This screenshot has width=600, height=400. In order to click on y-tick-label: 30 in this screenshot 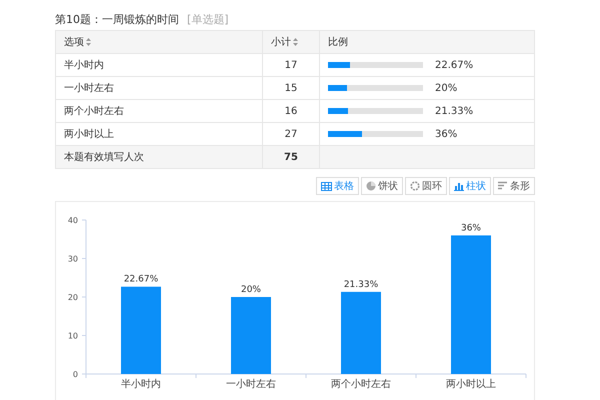, I will do `click(73, 259)`.